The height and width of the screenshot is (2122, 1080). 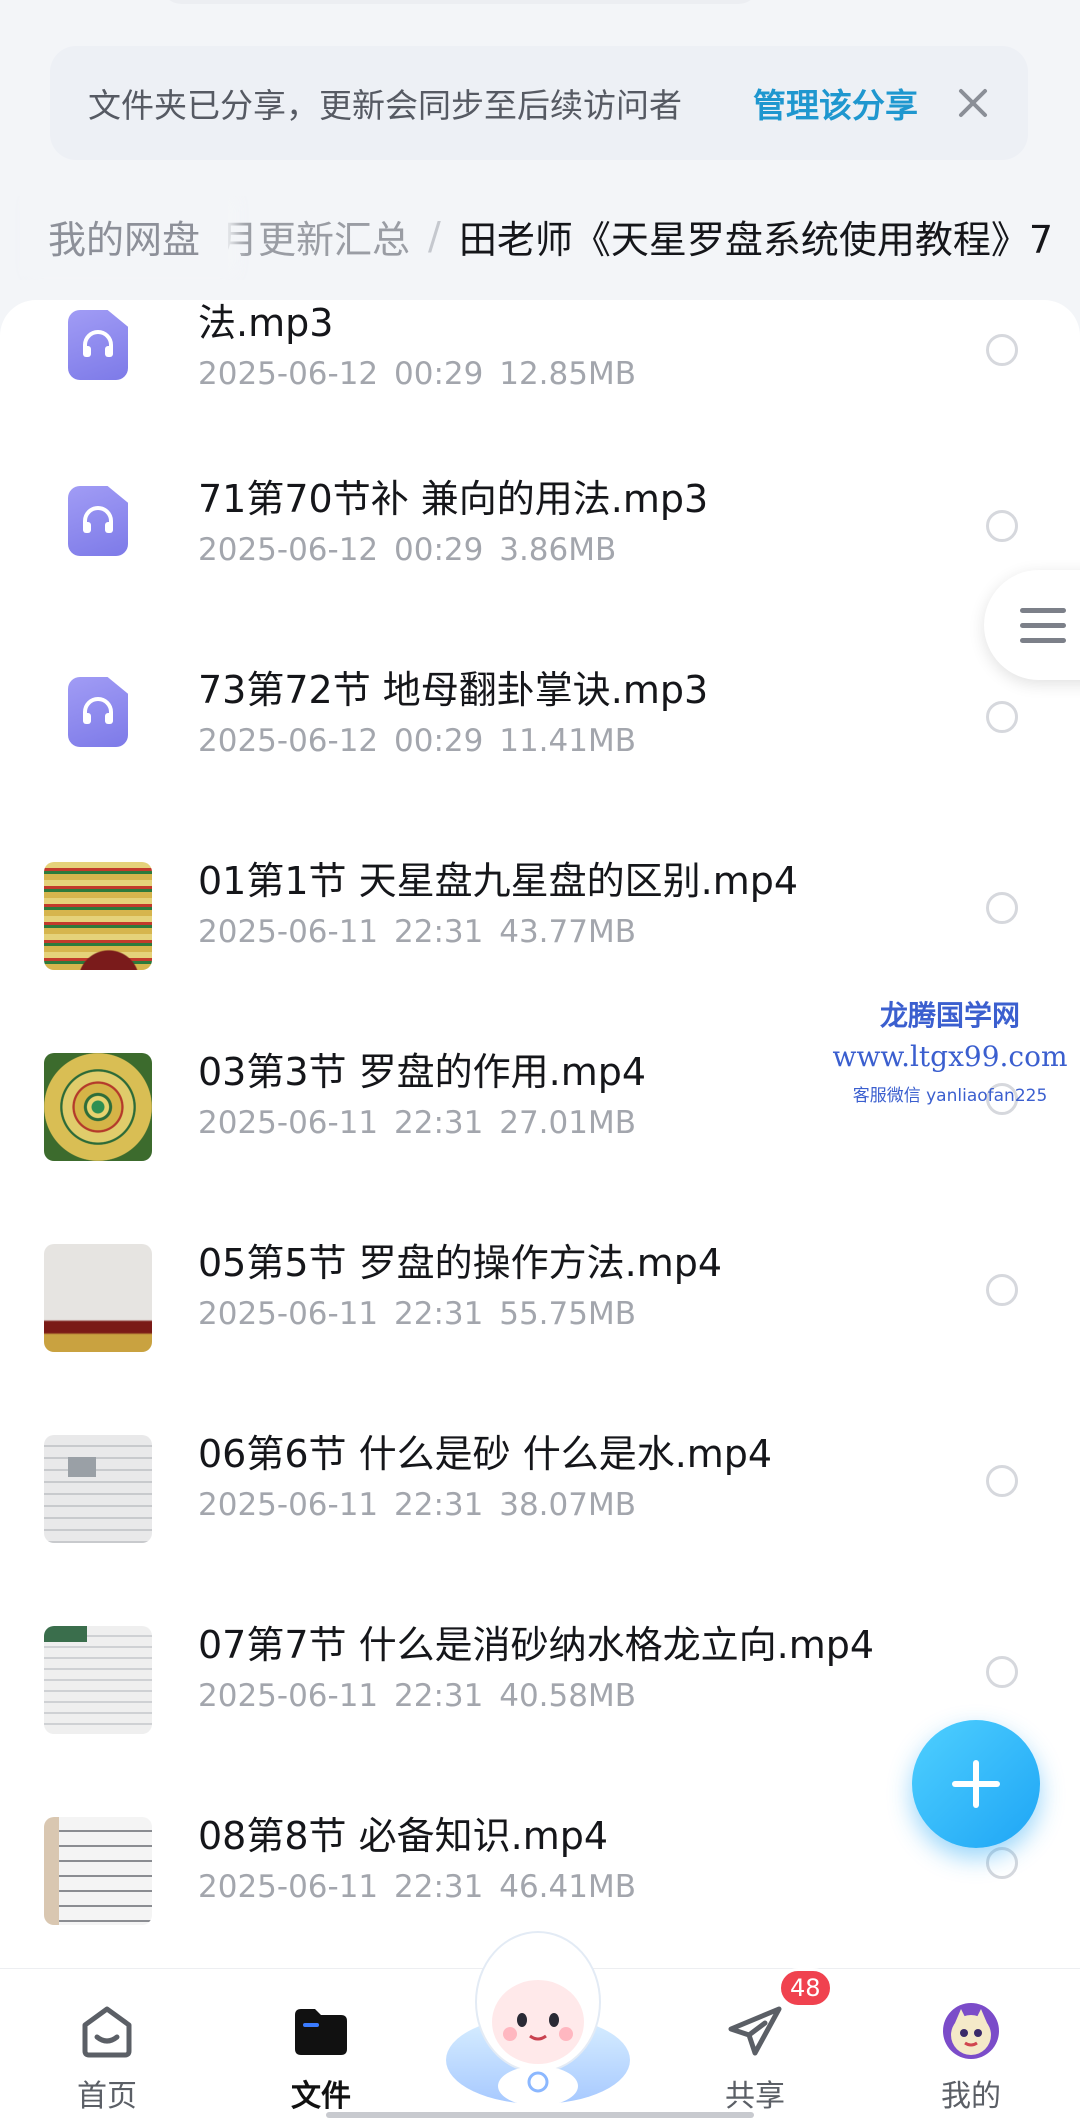 What do you see at coordinates (567, 1887) in the screenshot?
I see `file-size: 46.41MB` at bounding box center [567, 1887].